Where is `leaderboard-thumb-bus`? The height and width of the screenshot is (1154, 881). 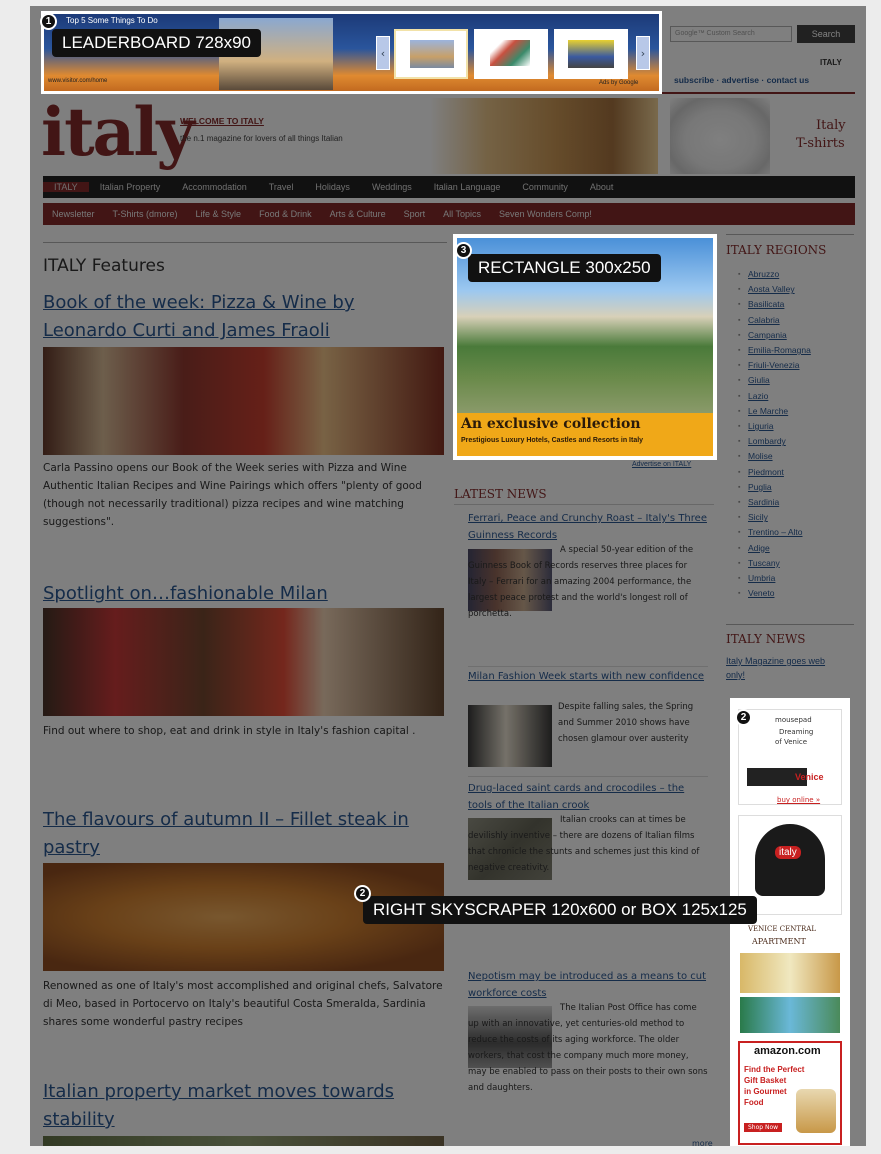 leaderboard-thumb-bus is located at coordinates (591, 54).